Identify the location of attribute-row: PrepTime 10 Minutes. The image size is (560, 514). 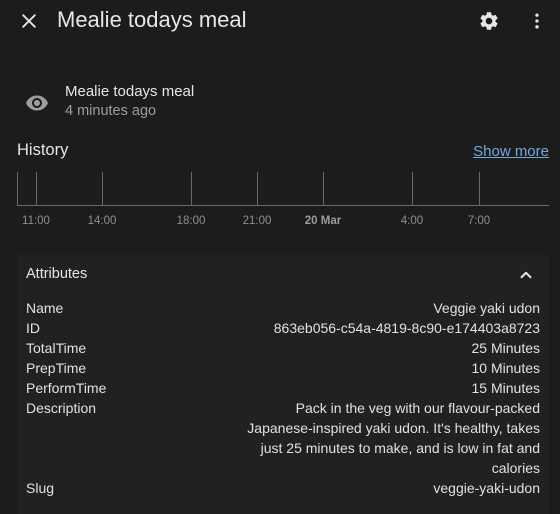
(283, 368).